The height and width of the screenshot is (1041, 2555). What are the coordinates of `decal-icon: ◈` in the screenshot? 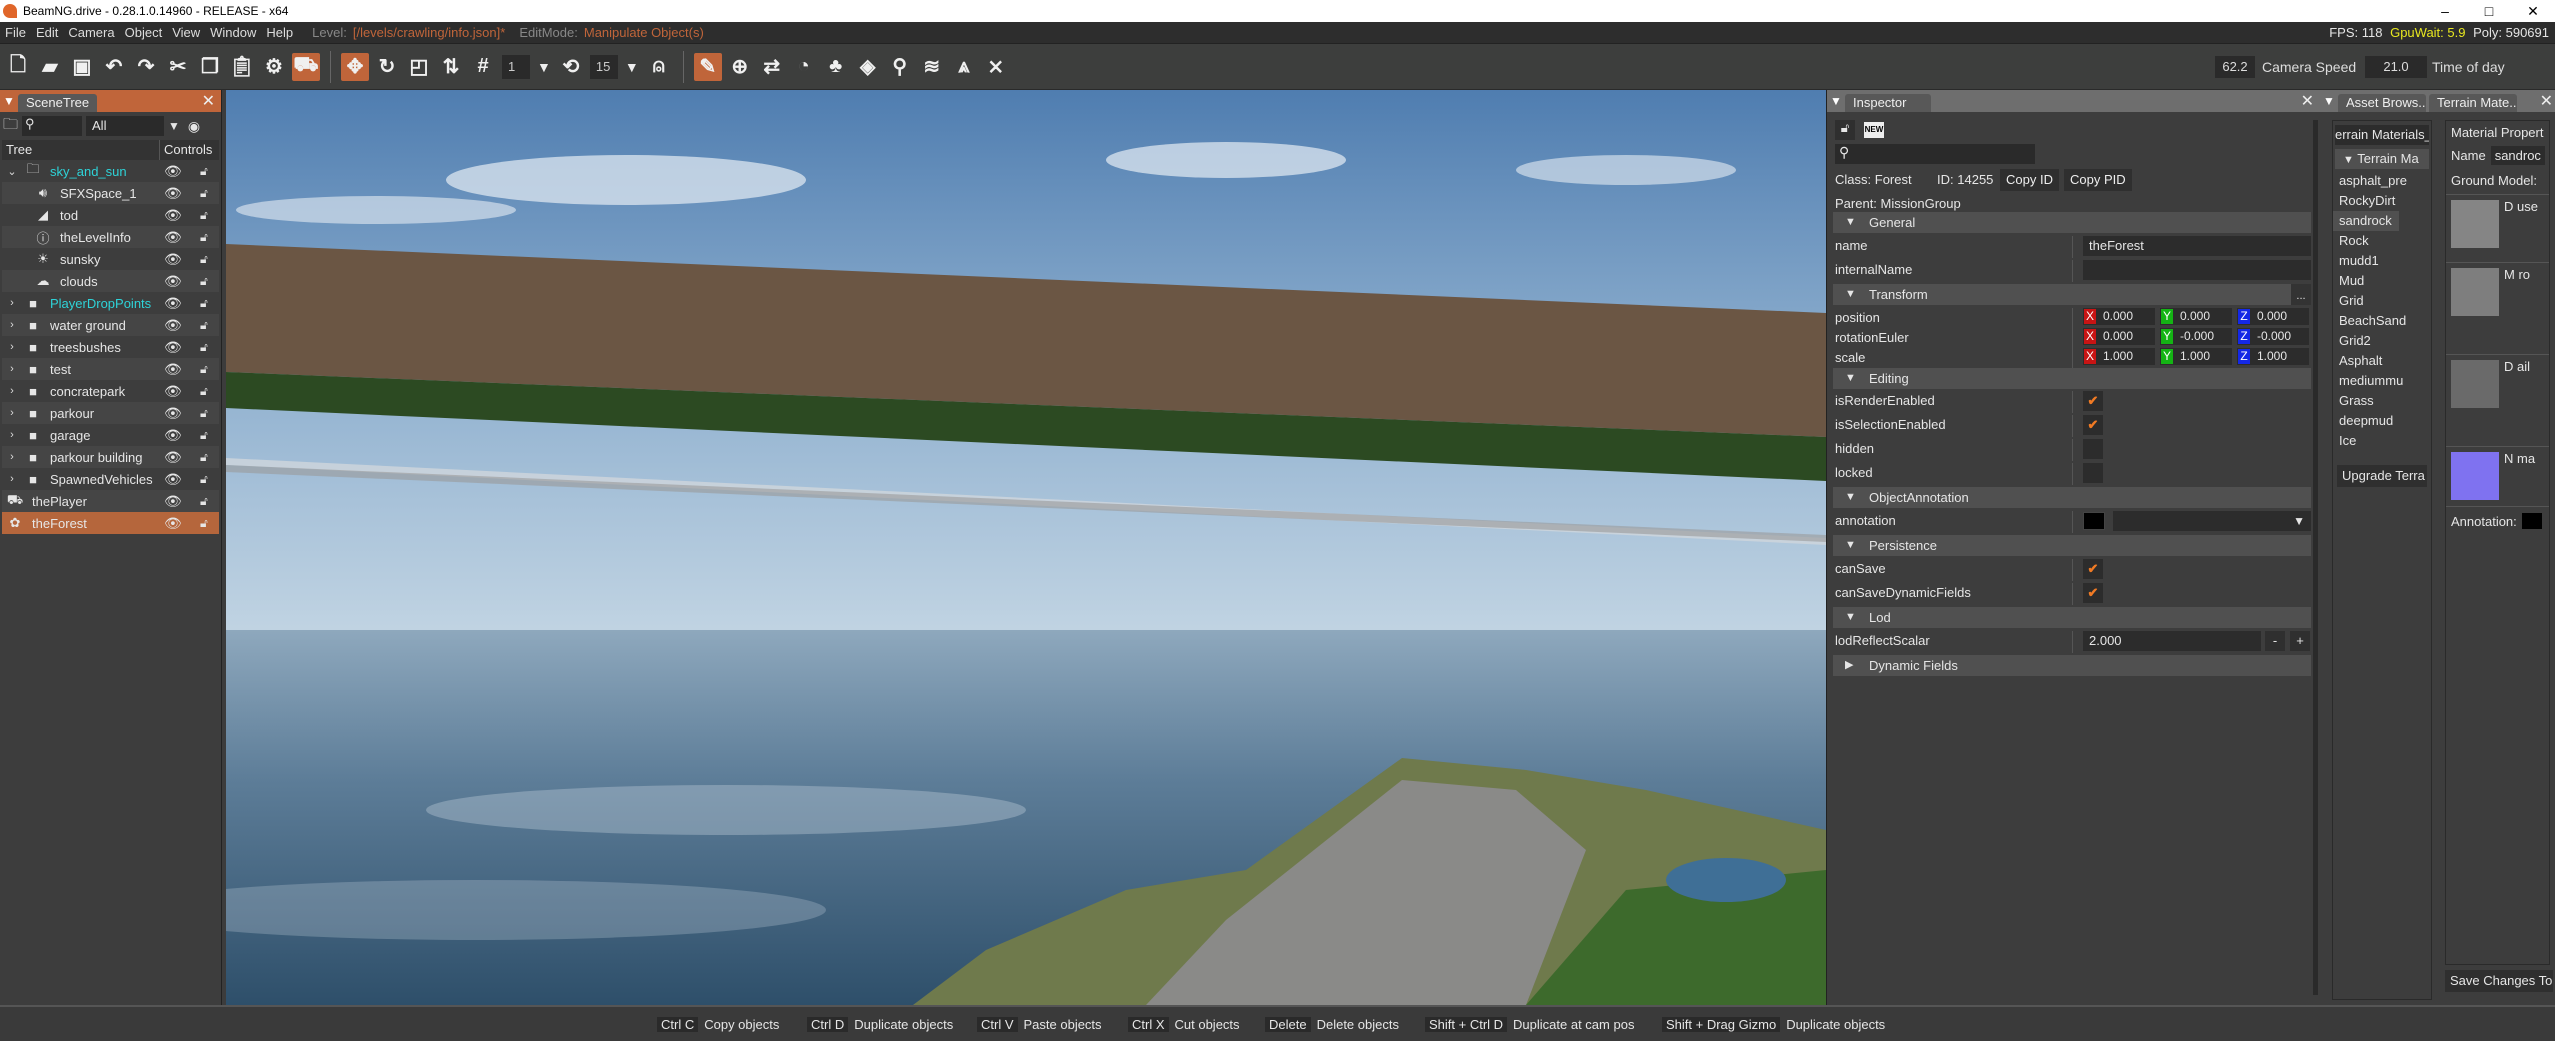 It's located at (868, 67).